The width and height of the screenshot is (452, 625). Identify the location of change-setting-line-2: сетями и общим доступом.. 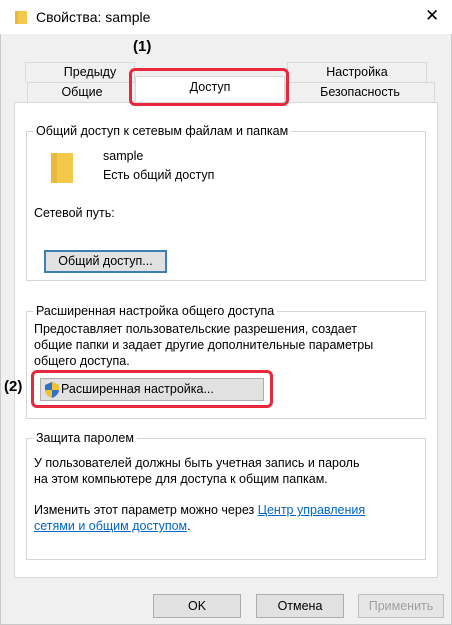
(112, 526).